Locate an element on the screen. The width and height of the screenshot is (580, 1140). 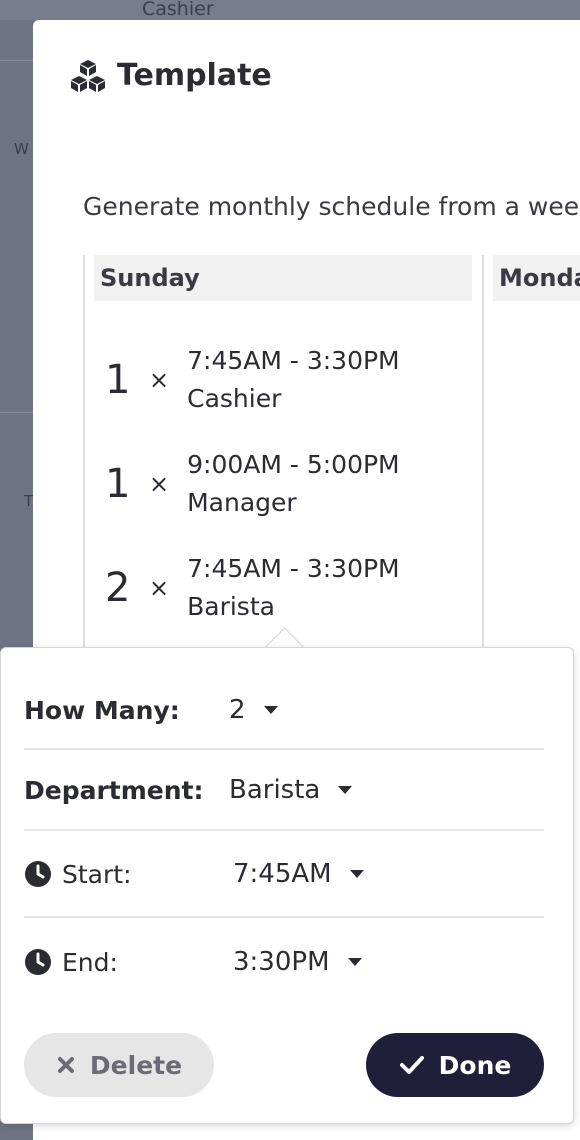
end-label-group: End: is located at coordinates (71, 962).